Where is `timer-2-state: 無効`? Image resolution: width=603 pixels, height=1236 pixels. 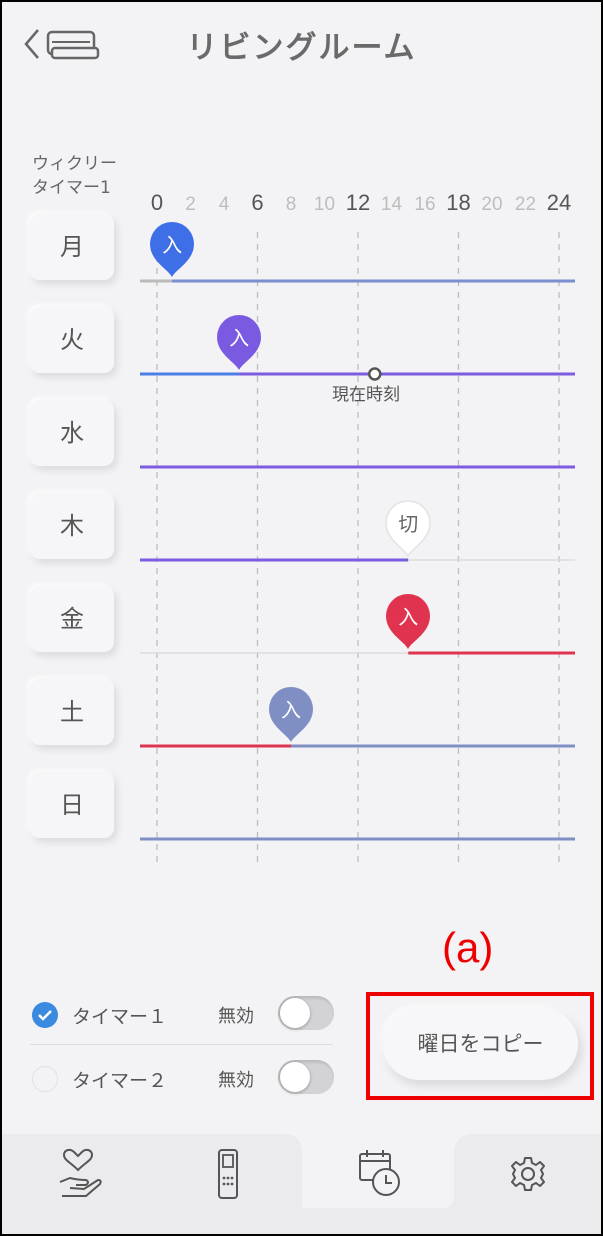 timer-2-state: 無効 is located at coordinates (236, 1080).